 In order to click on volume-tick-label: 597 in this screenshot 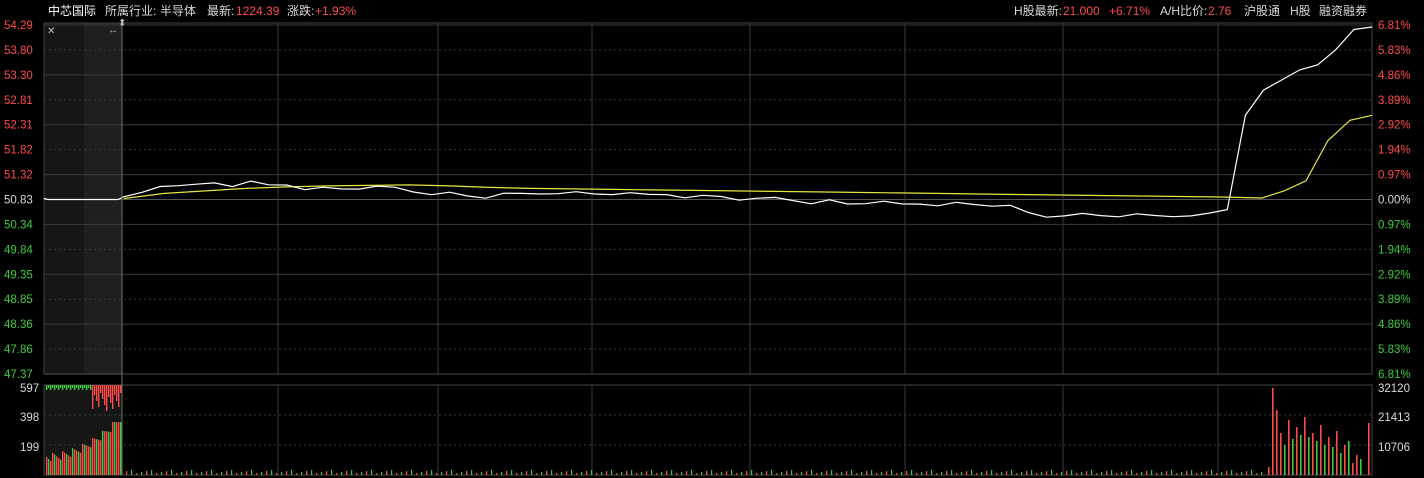, I will do `click(29, 389)`.